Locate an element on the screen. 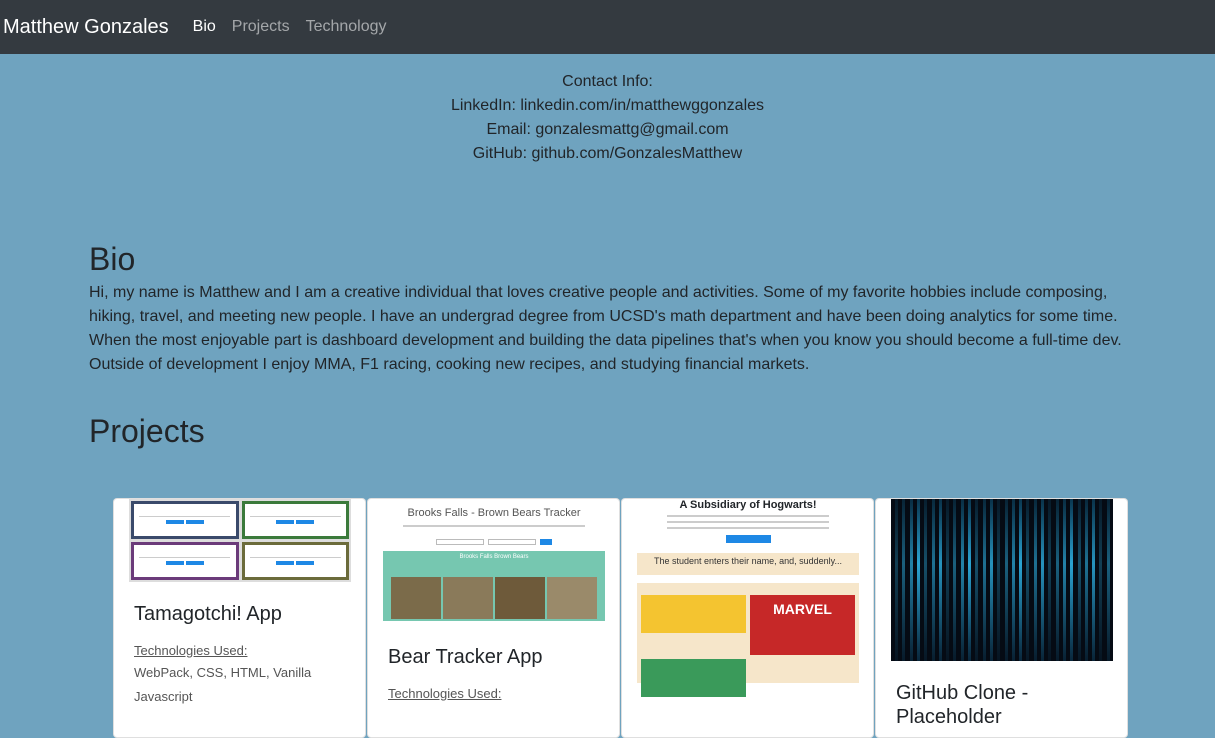 The image size is (1215, 738). thumb-title: Brooks Falls - Brown Bears Tracker is located at coordinates (494, 513).